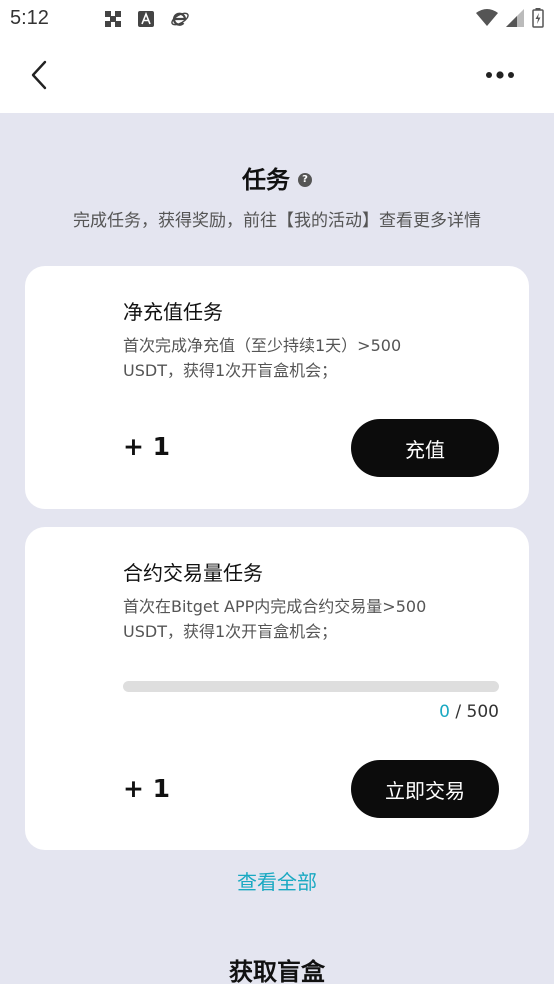  I want to click on blind-box-title: 获取盲盒, so click(277, 971).